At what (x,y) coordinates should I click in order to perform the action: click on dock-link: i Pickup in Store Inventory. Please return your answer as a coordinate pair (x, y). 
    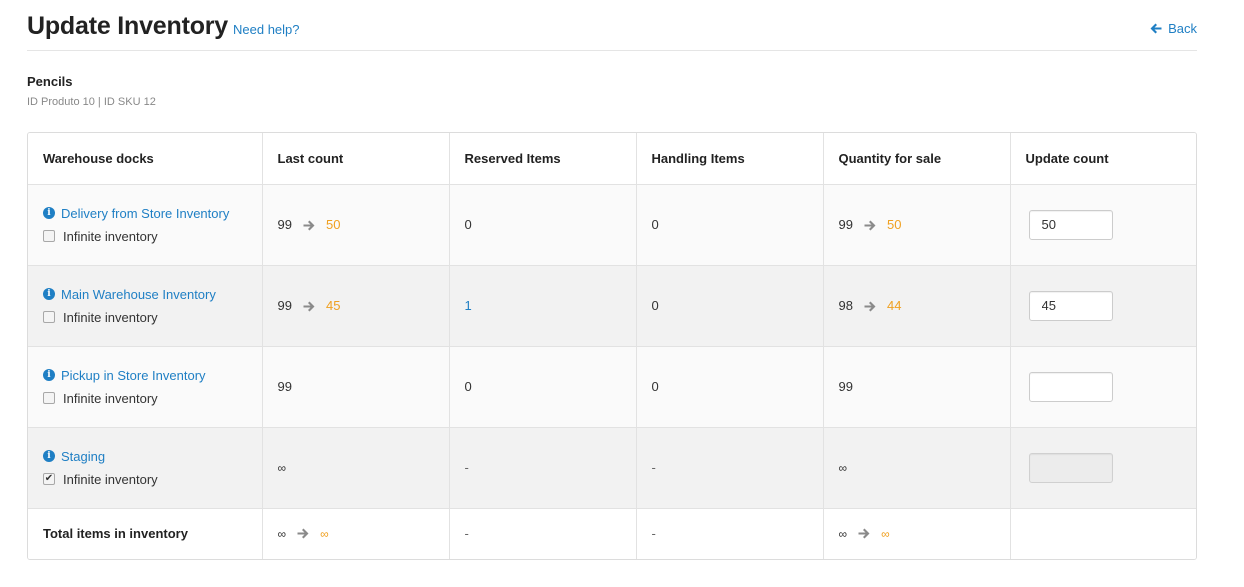
    Looking at the image, I should click on (145, 375).